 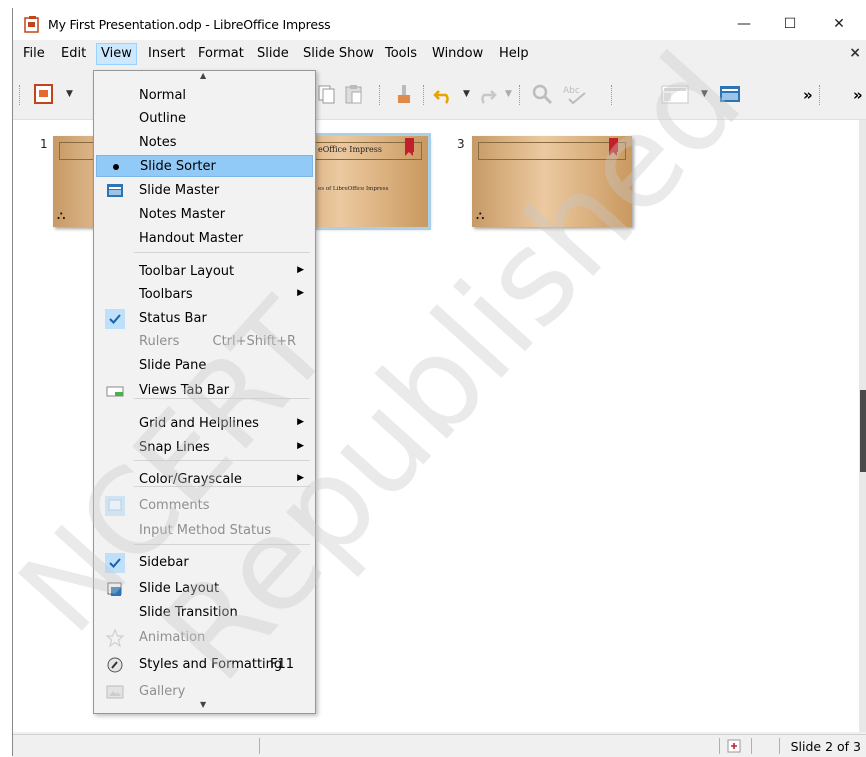 What do you see at coordinates (34, 54) in the screenshot?
I see `menu-file: File` at bounding box center [34, 54].